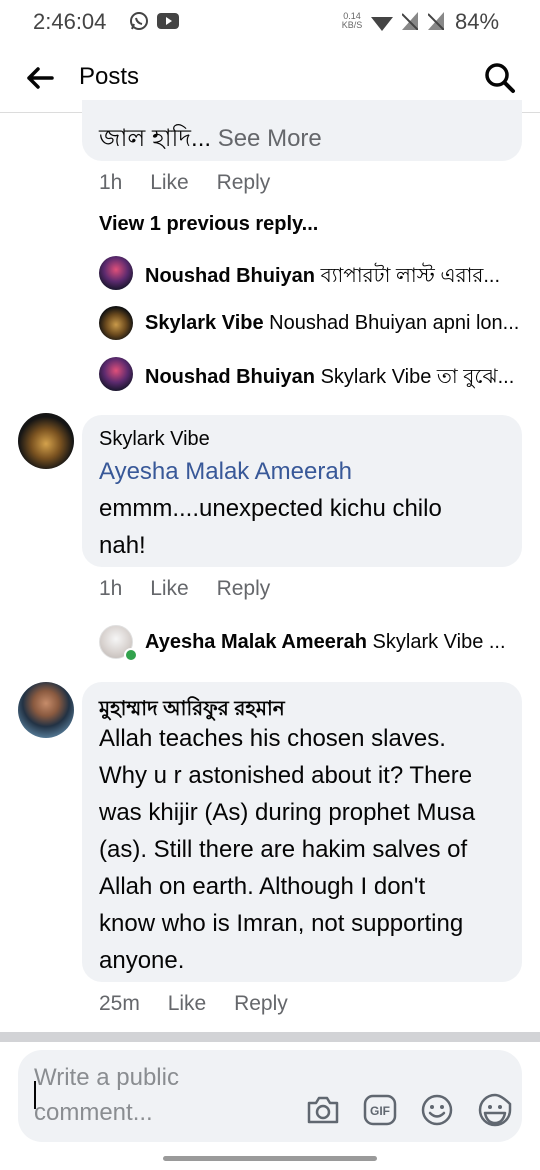  What do you see at coordinates (109, 76) in the screenshot?
I see `page-title: Posts` at bounding box center [109, 76].